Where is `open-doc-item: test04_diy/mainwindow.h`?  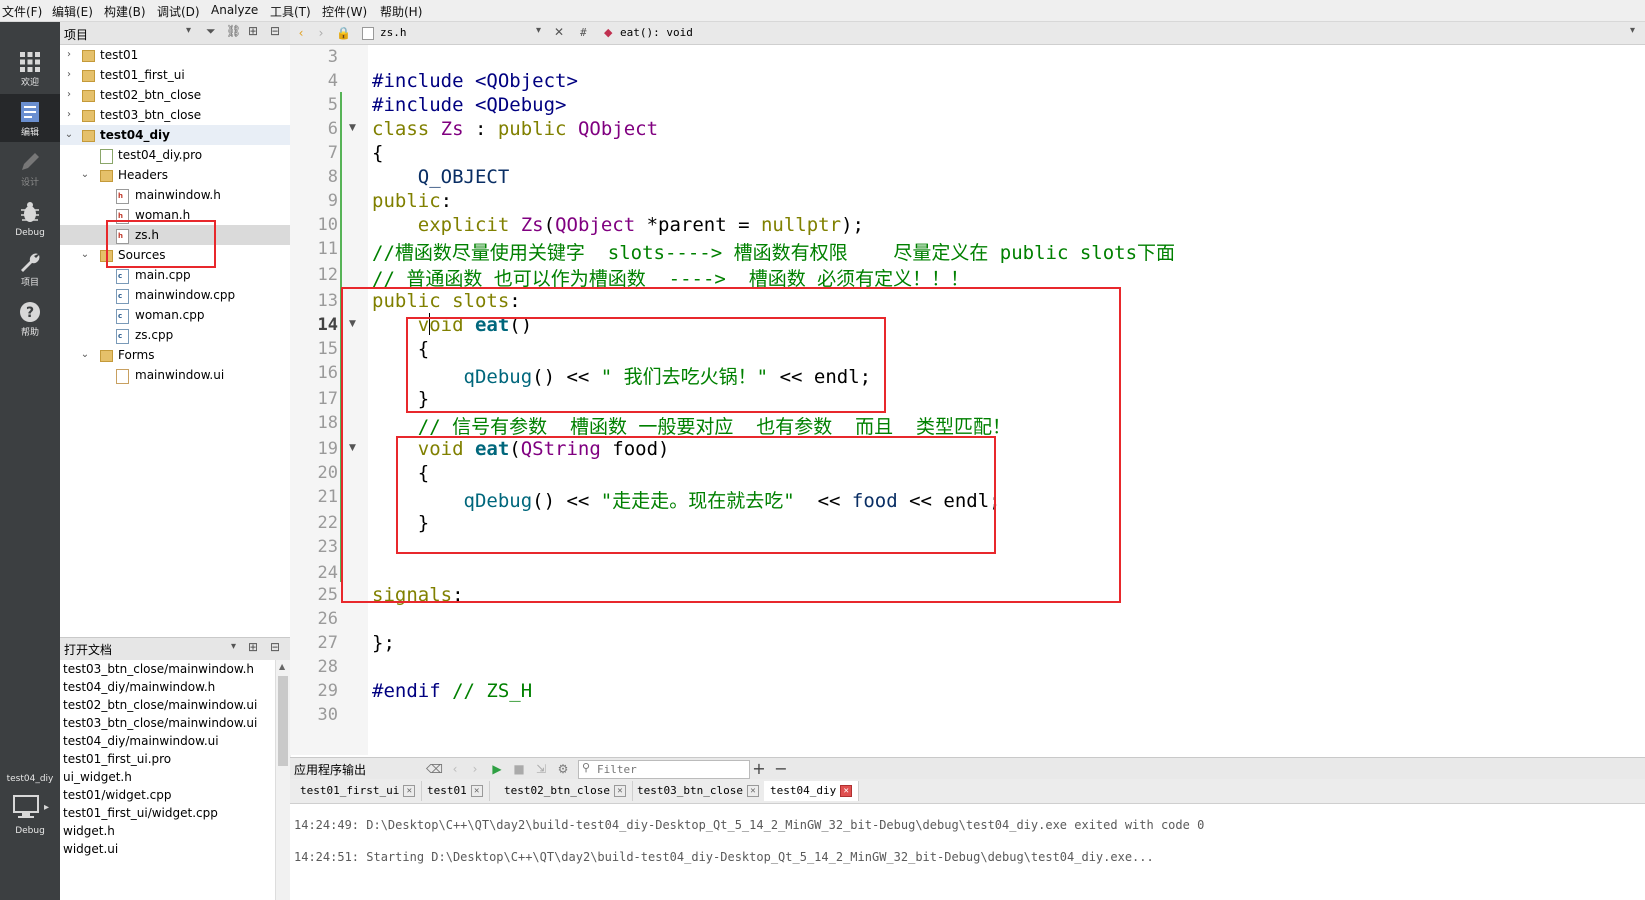 open-doc-item: test04_diy/mainwindow.h is located at coordinates (139, 687).